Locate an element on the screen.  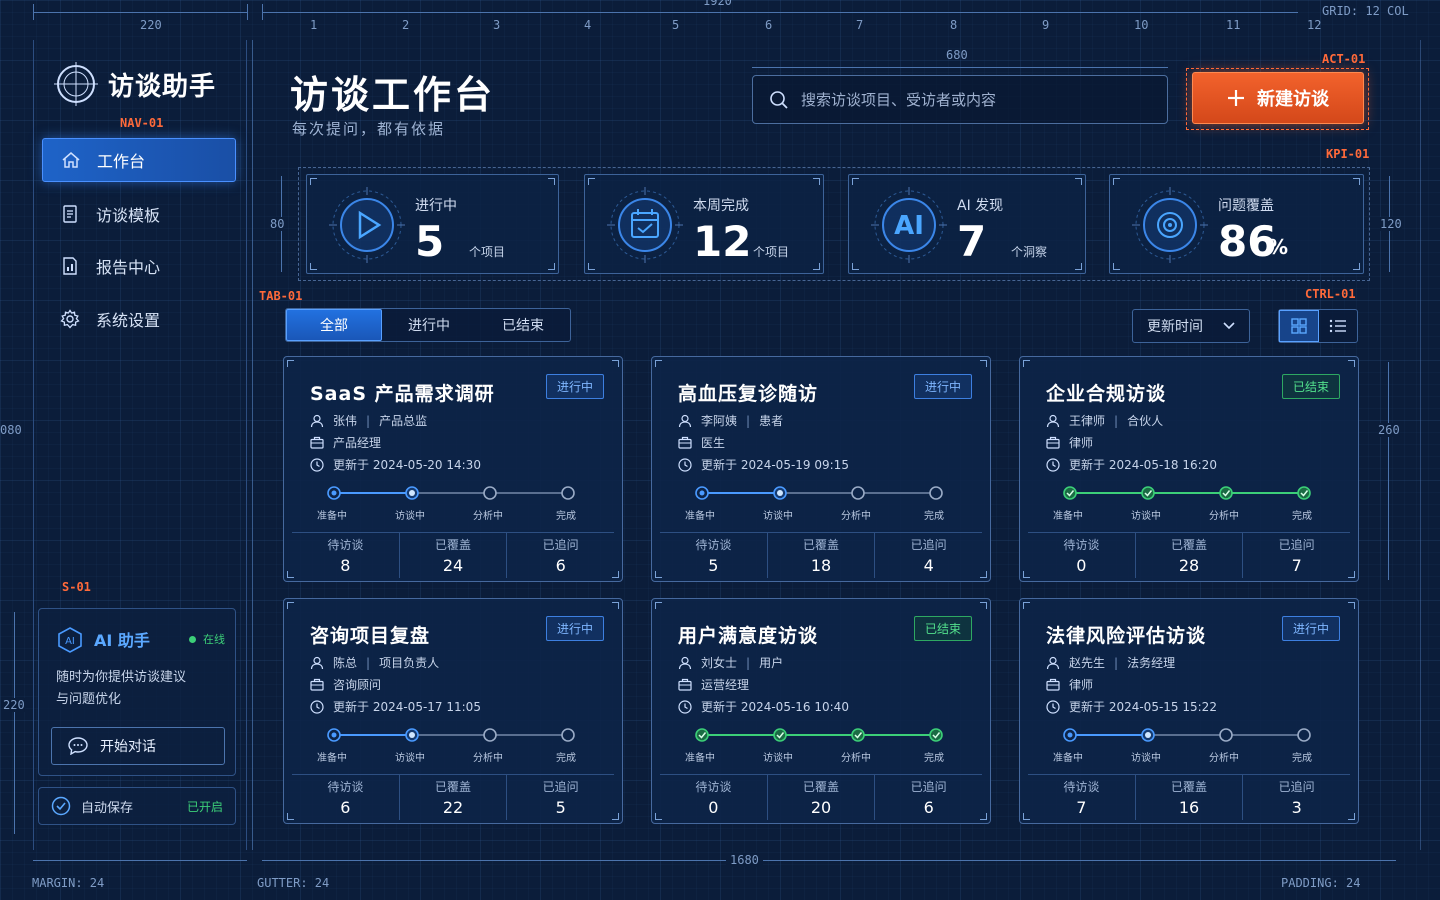
stat-pending: 待访谈 0 is located at coordinates (714, 797).